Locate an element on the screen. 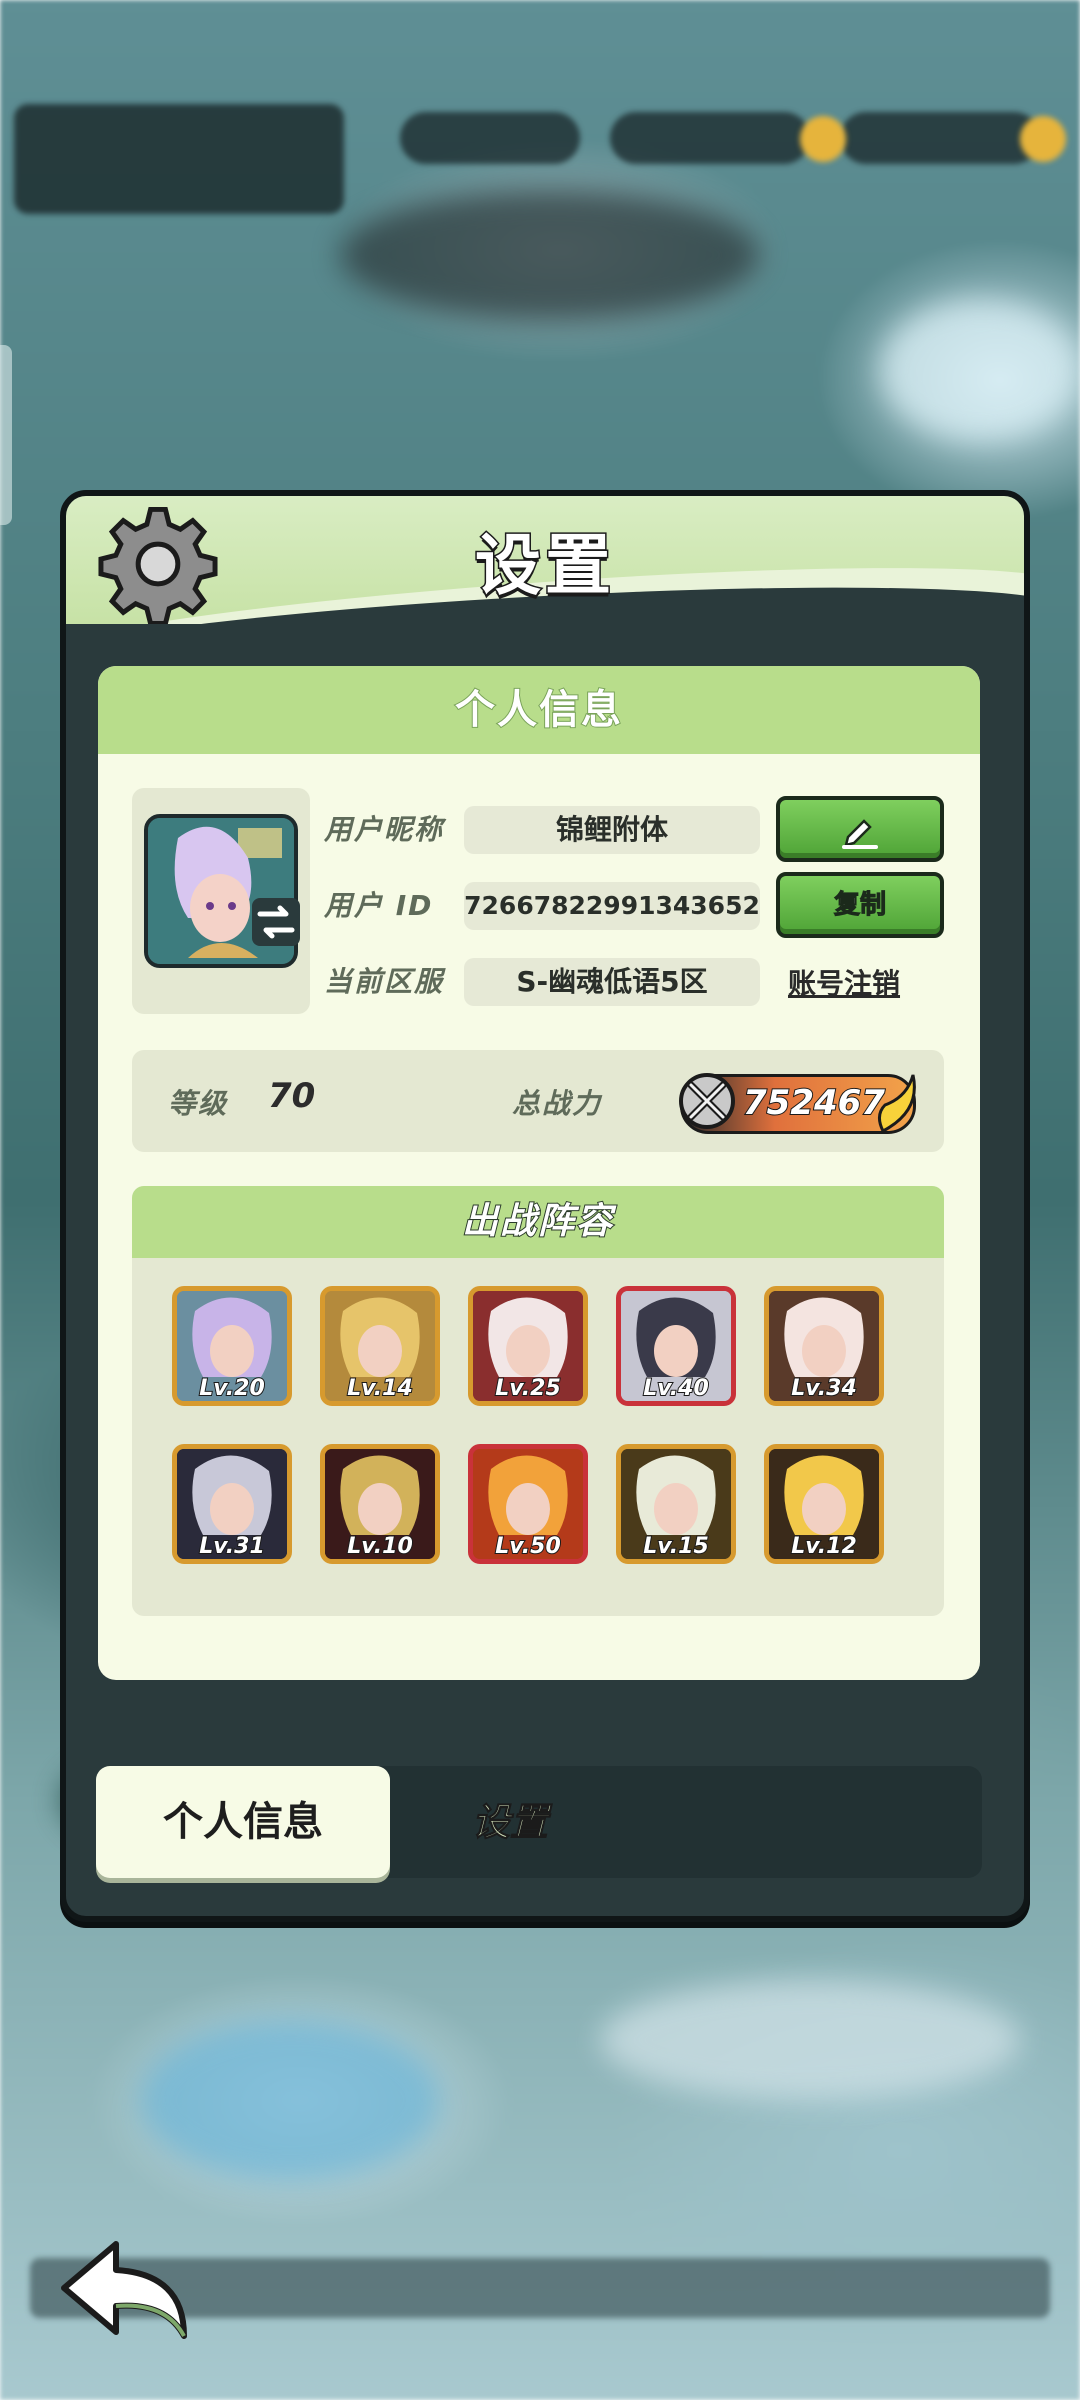  hero-level: Lv.14 is located at coordinates (380, 1388).